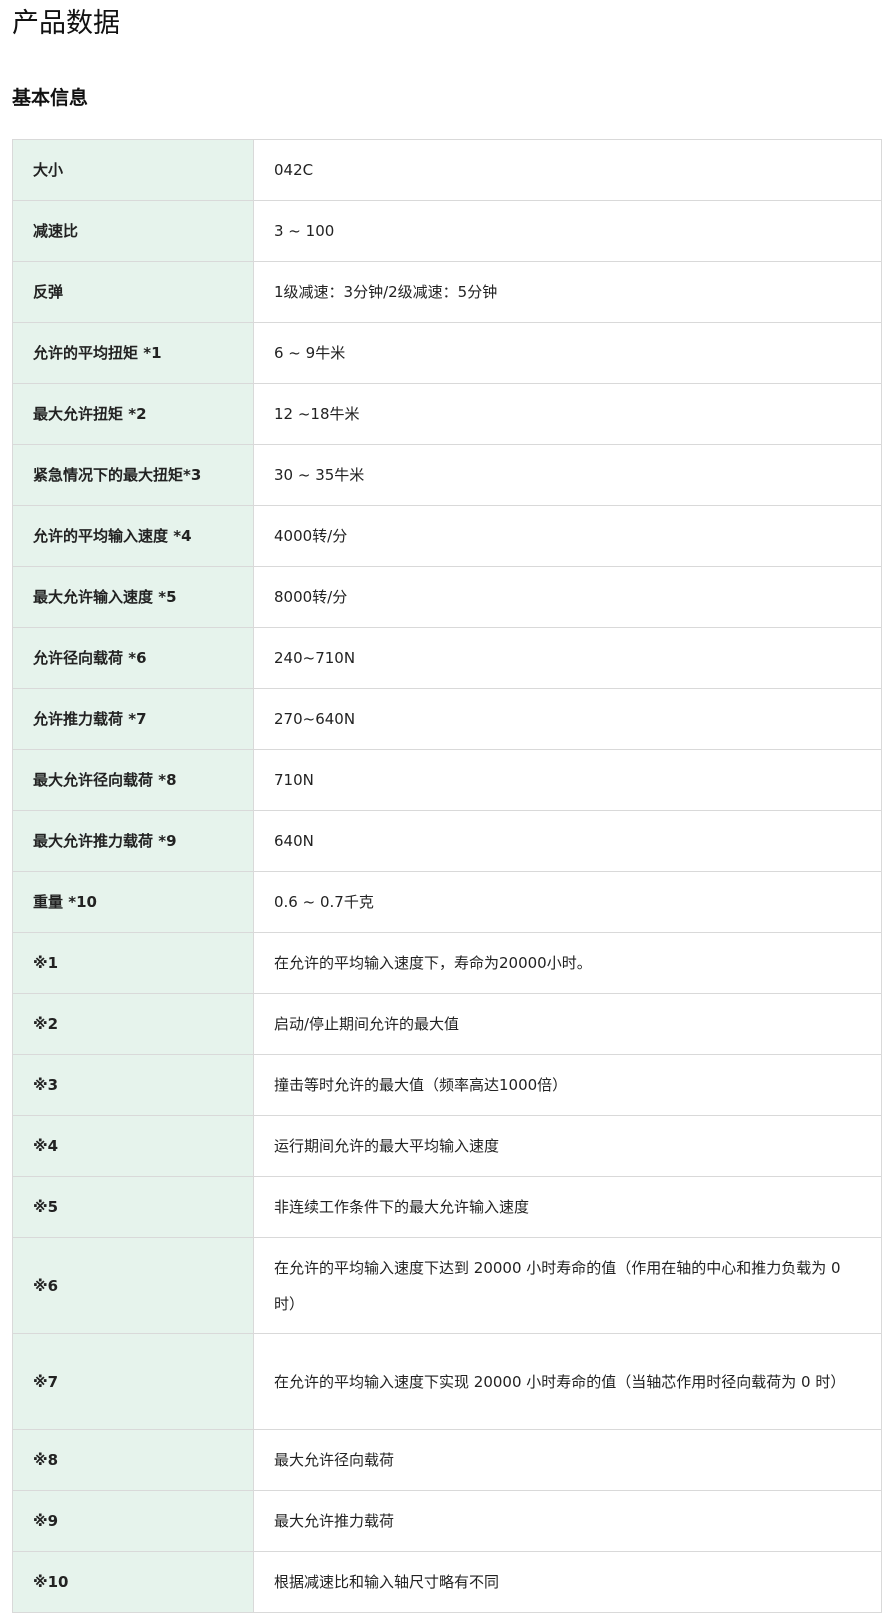 This screenshot has width=894, height=1621. I want to click on note-label: ※9, so click(133, 1521).